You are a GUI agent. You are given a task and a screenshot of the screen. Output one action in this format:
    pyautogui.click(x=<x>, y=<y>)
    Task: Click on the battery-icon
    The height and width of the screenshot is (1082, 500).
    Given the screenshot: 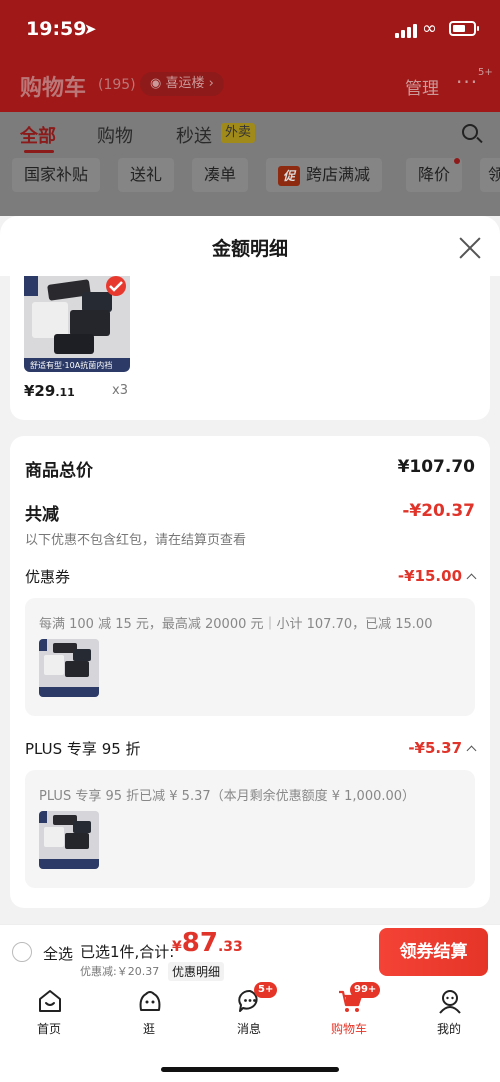 What is the action you would take?
    pyautogui.click(x=462, y=28)
    